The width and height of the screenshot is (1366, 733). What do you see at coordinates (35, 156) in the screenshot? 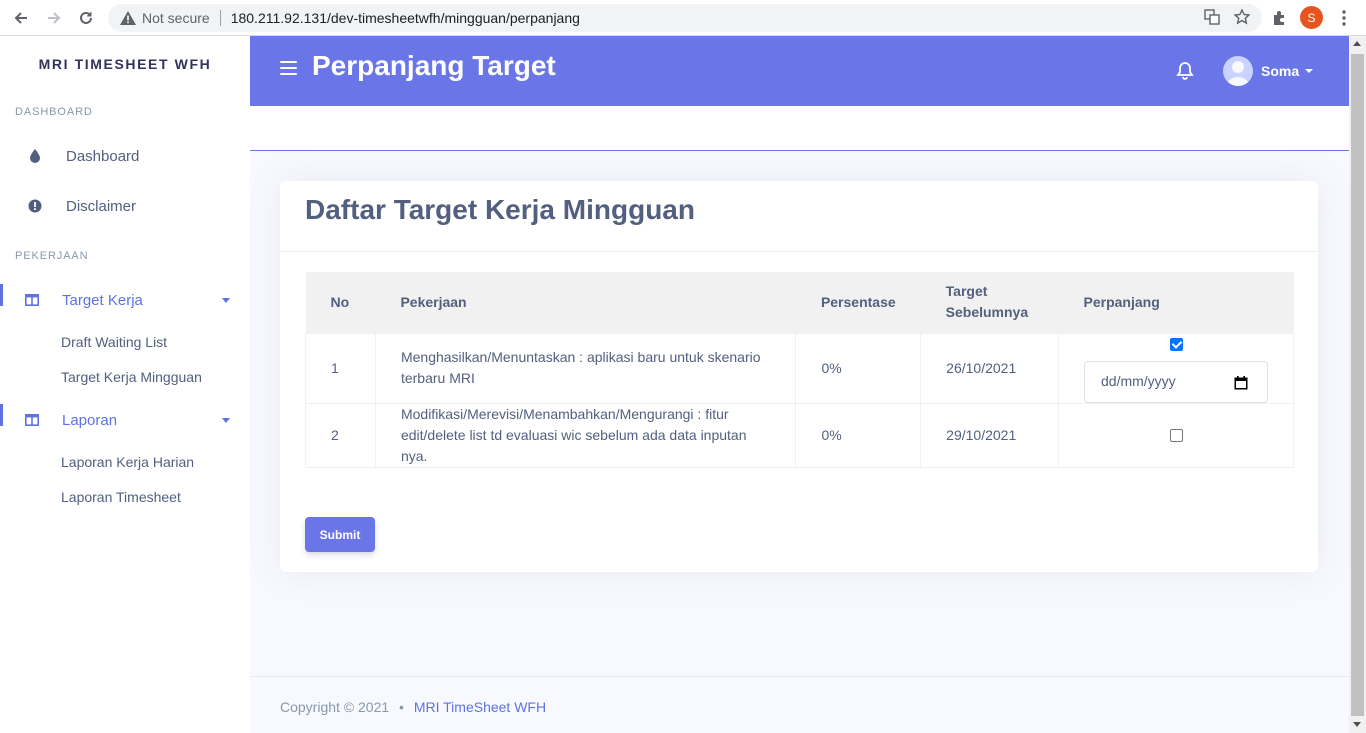
I see `droplet-icon` at bounding box center [35, 156].